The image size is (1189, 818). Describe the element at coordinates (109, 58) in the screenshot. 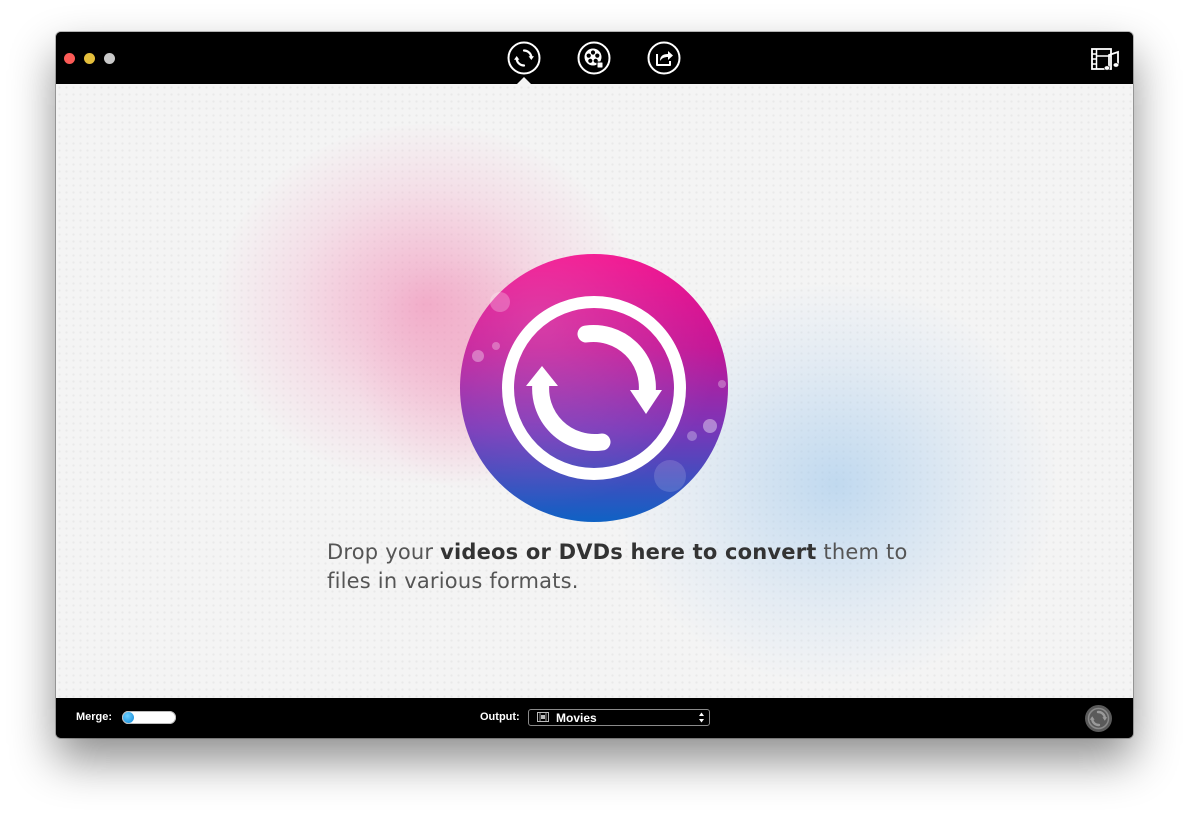

I see `zoom-window-button` at that location.